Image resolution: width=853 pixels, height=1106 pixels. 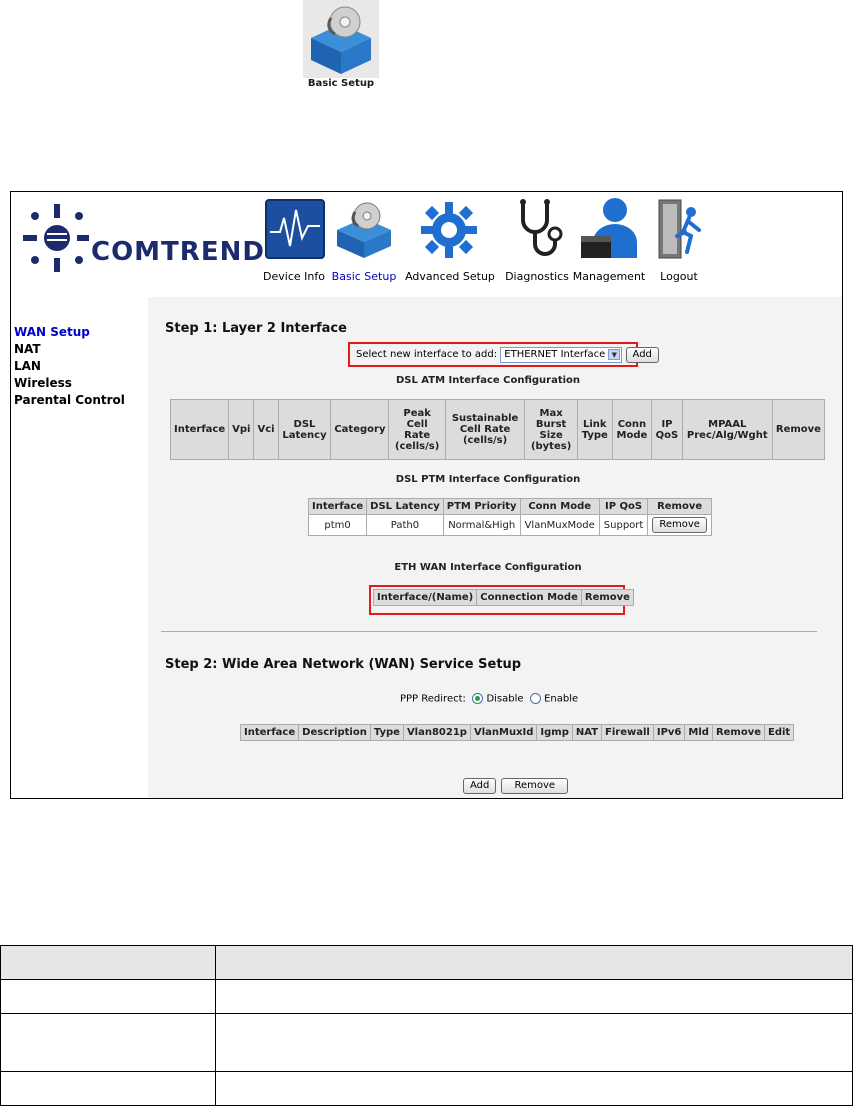 I want to click on nav-device-info: Device Info, so click(x=294, y=244).